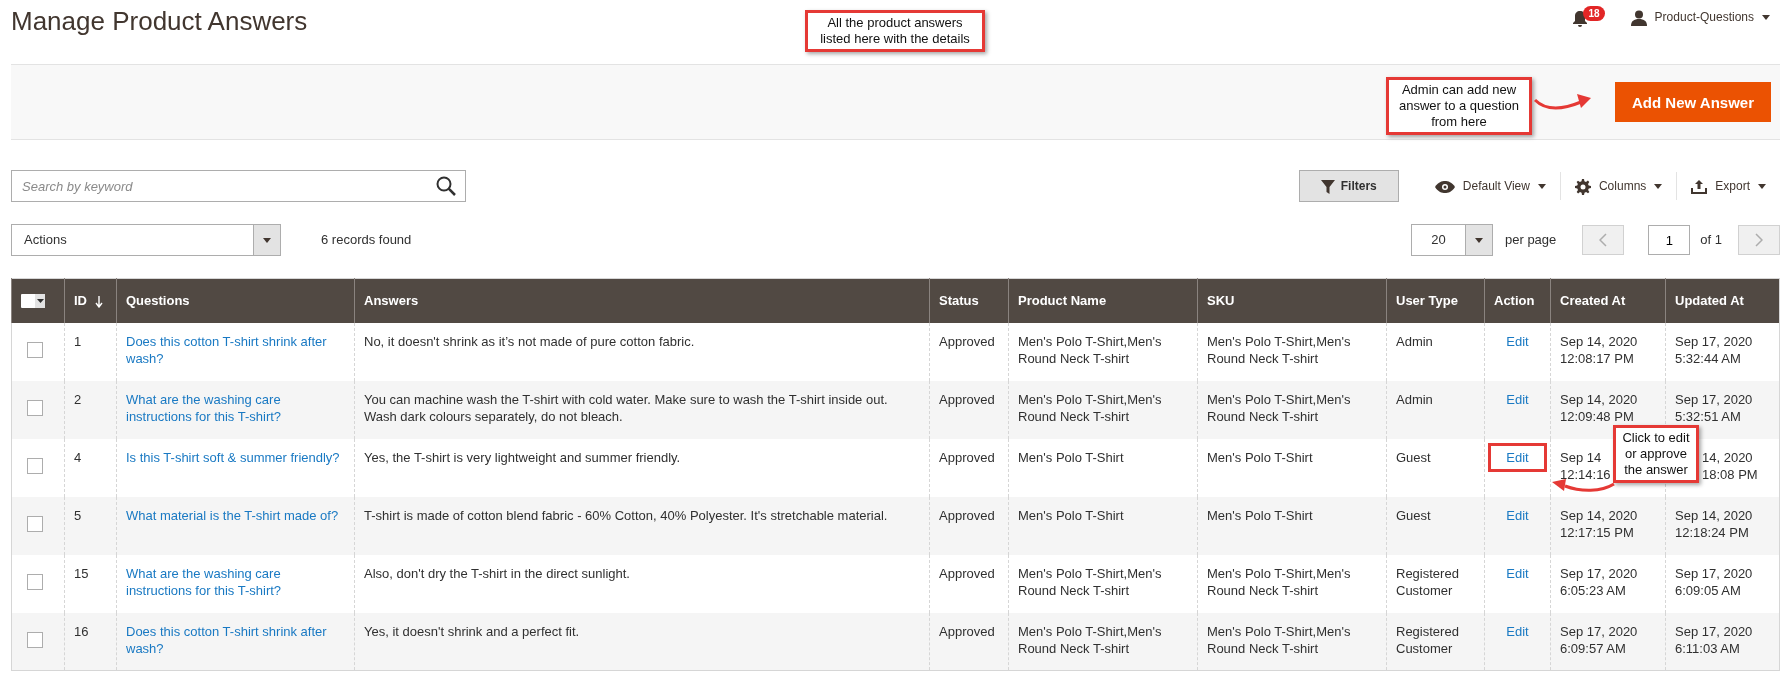  I want to click on answer-cell: Yes, it doesn't shrink and a perfect fit., so click(472, 631).